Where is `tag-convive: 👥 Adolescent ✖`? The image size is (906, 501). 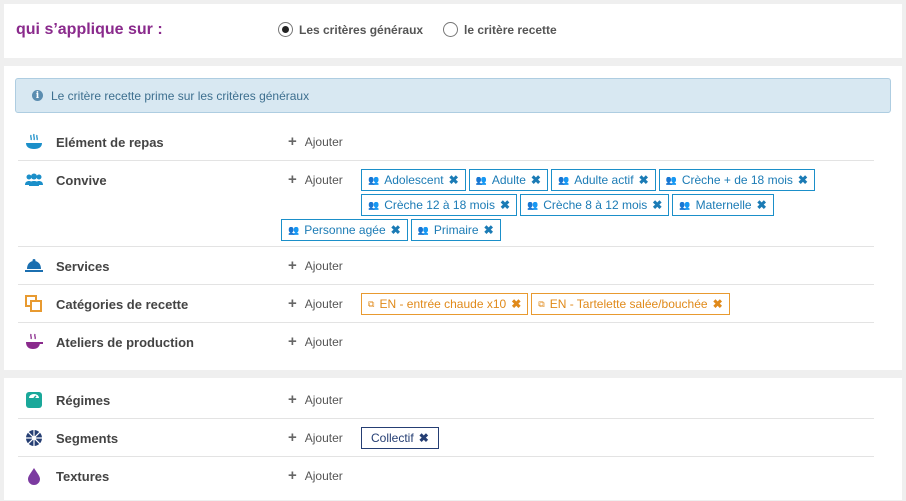 tag-convive: 👥 Adolescent ✖ is located at coordinates (413, 180).